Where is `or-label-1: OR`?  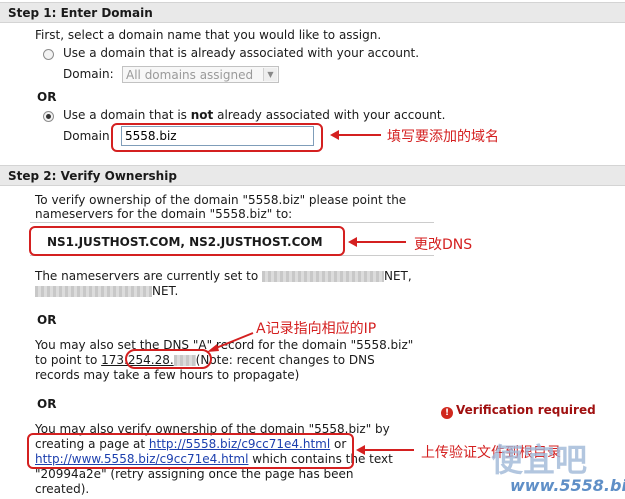 or-label-1: OR is located at coordinates (47, 320).